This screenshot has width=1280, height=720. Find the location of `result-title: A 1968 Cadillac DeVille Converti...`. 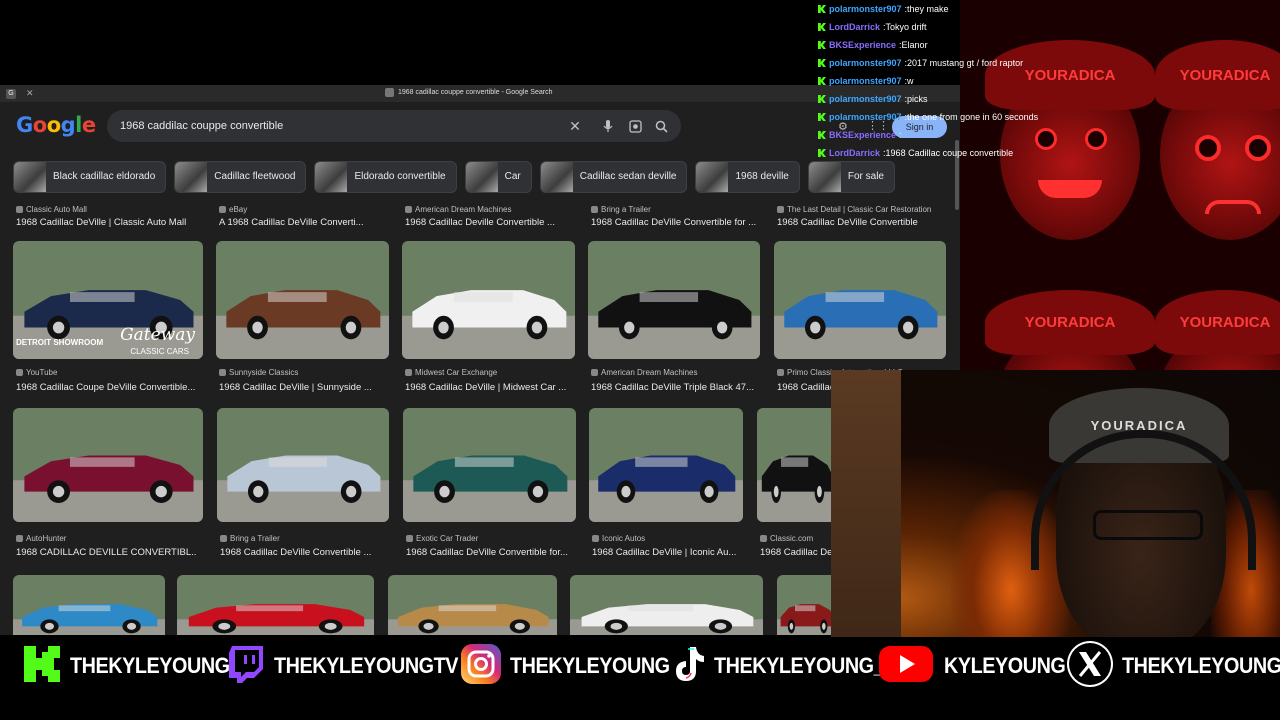

result-title: A 1968 Cadillac DeVille Converti... is located at coordinates (291, 222).